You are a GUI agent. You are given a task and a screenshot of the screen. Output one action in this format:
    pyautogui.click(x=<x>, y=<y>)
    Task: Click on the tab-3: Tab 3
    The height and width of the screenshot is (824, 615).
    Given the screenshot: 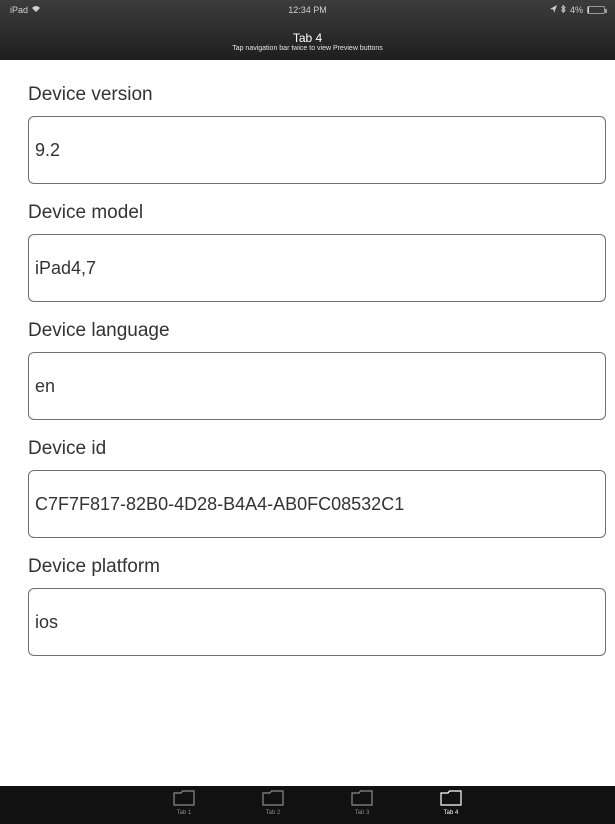 What is the action you would take?
    pyautogui.click(x=362, y=806)
    